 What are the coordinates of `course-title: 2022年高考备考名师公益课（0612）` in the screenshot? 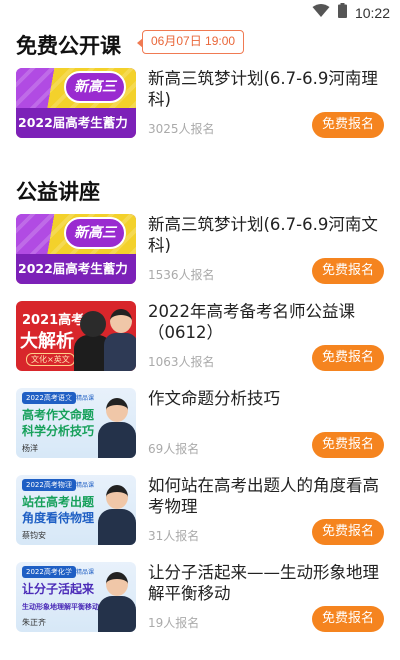 It's located at (267, 322).